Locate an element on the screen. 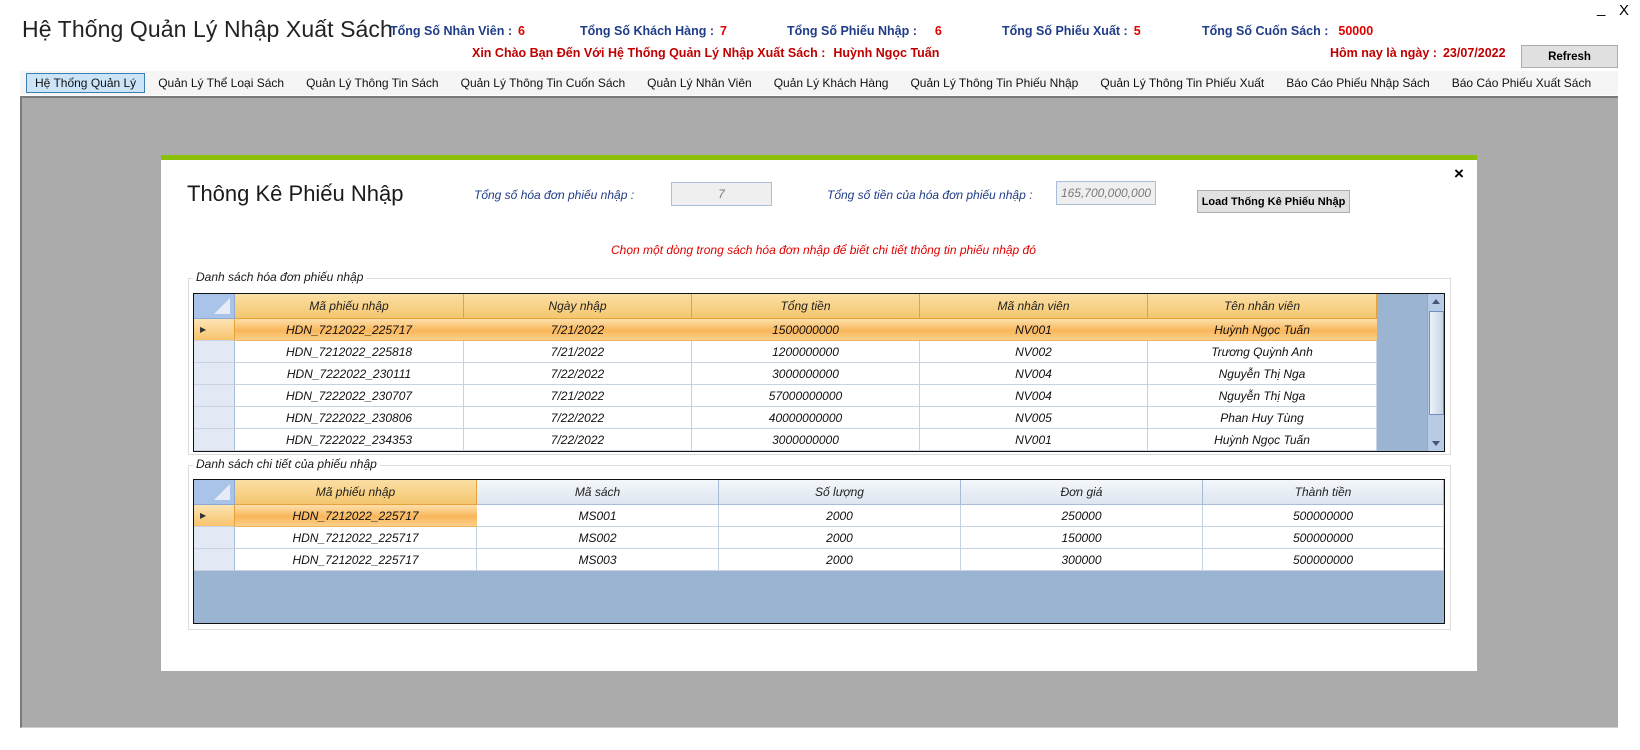 This screenshot has height=750, width=1640. menu-item-import-report: Báo Cáo Phiếu Nhập Sách is located at coordinates (1357, 83).